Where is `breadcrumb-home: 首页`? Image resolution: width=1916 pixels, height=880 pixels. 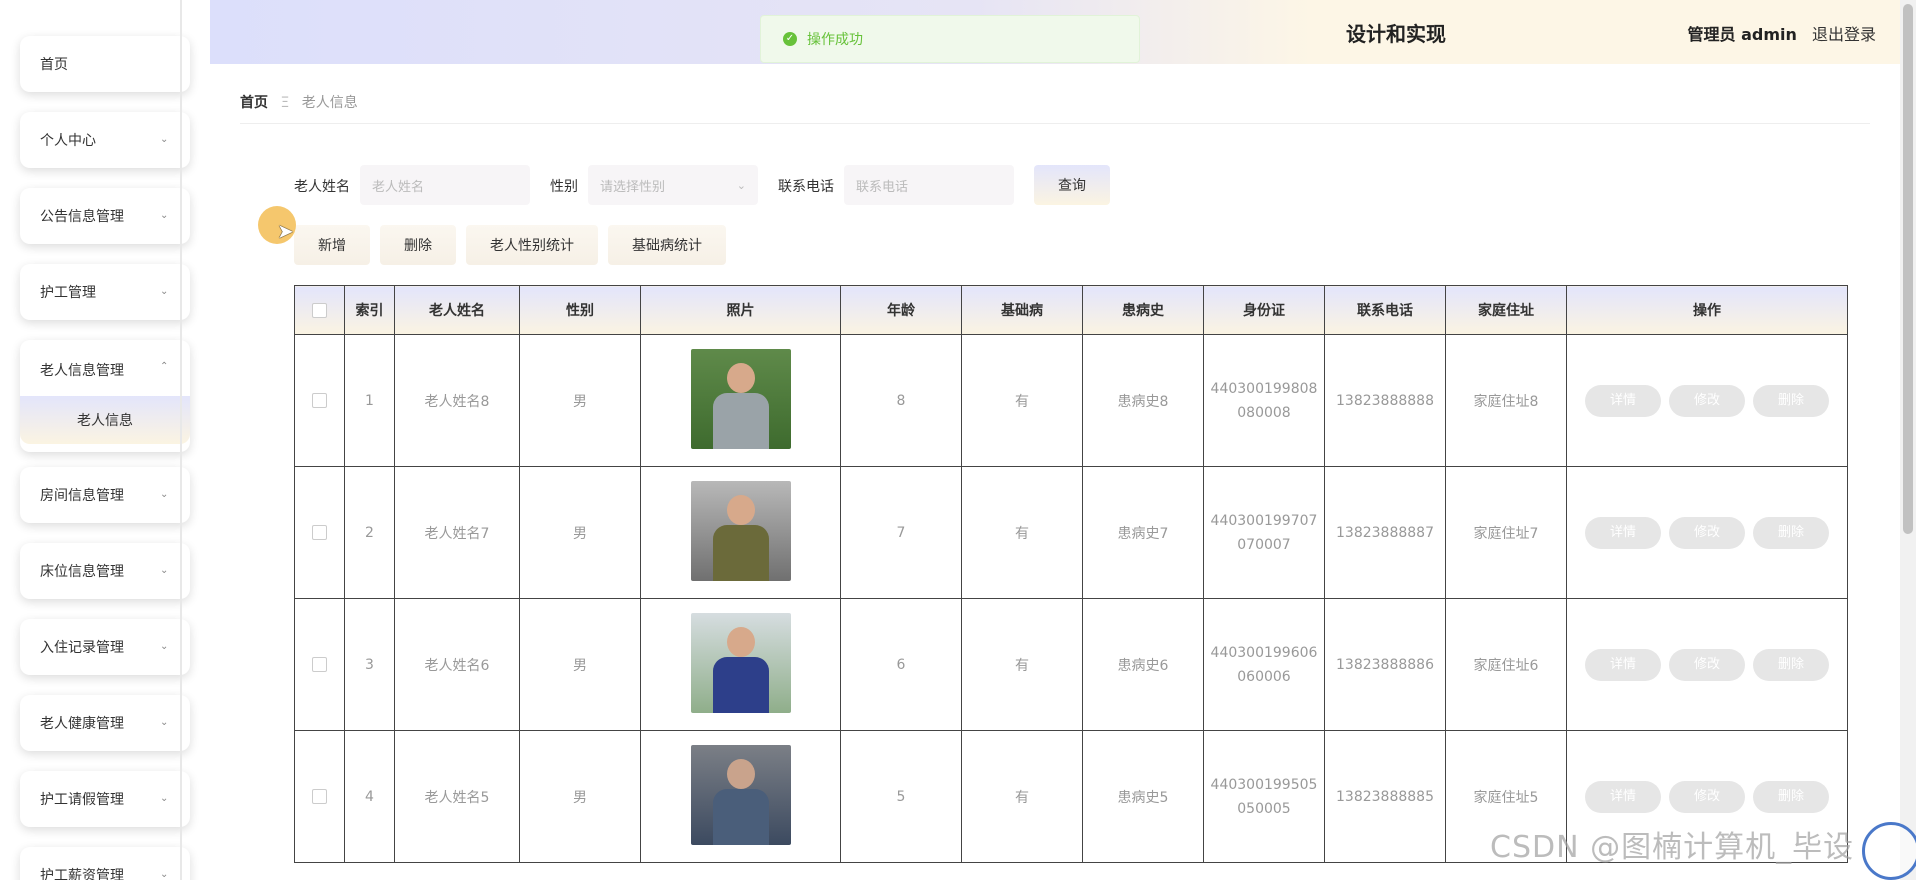 breadcrumb-home: 首页 is located at coordinates (254, 103).